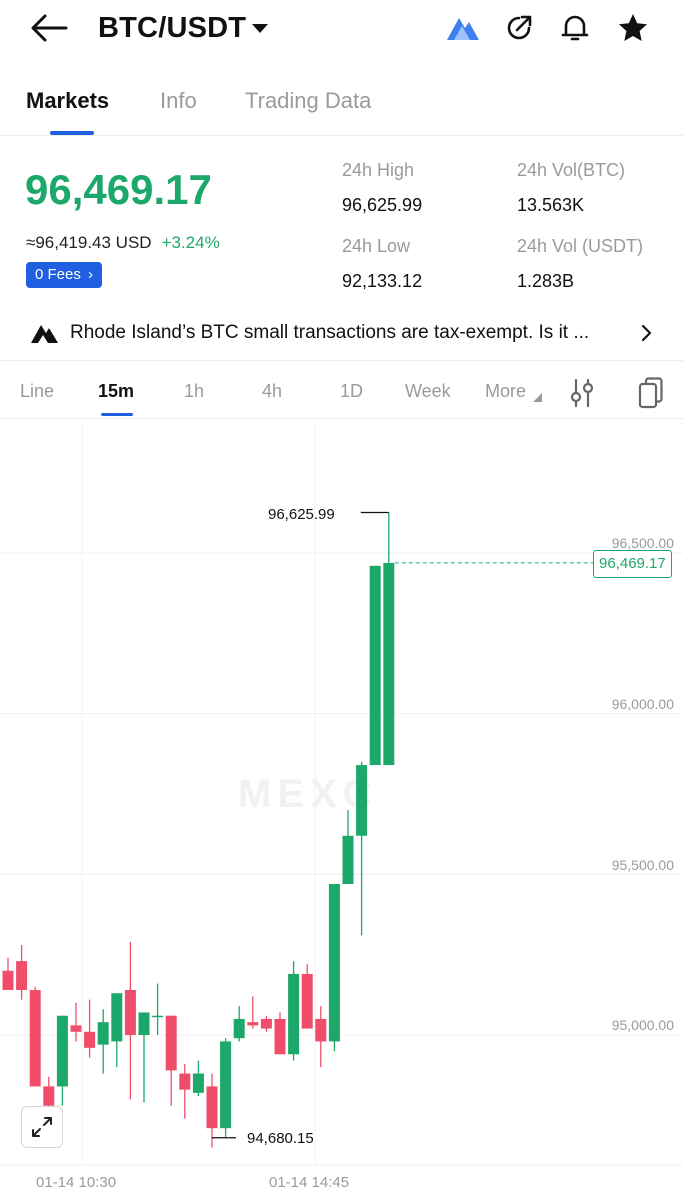  Describe the element at coordinates (642, 704) in the screenshot. I see `y-tick-96000: 96,000.00` at that location.